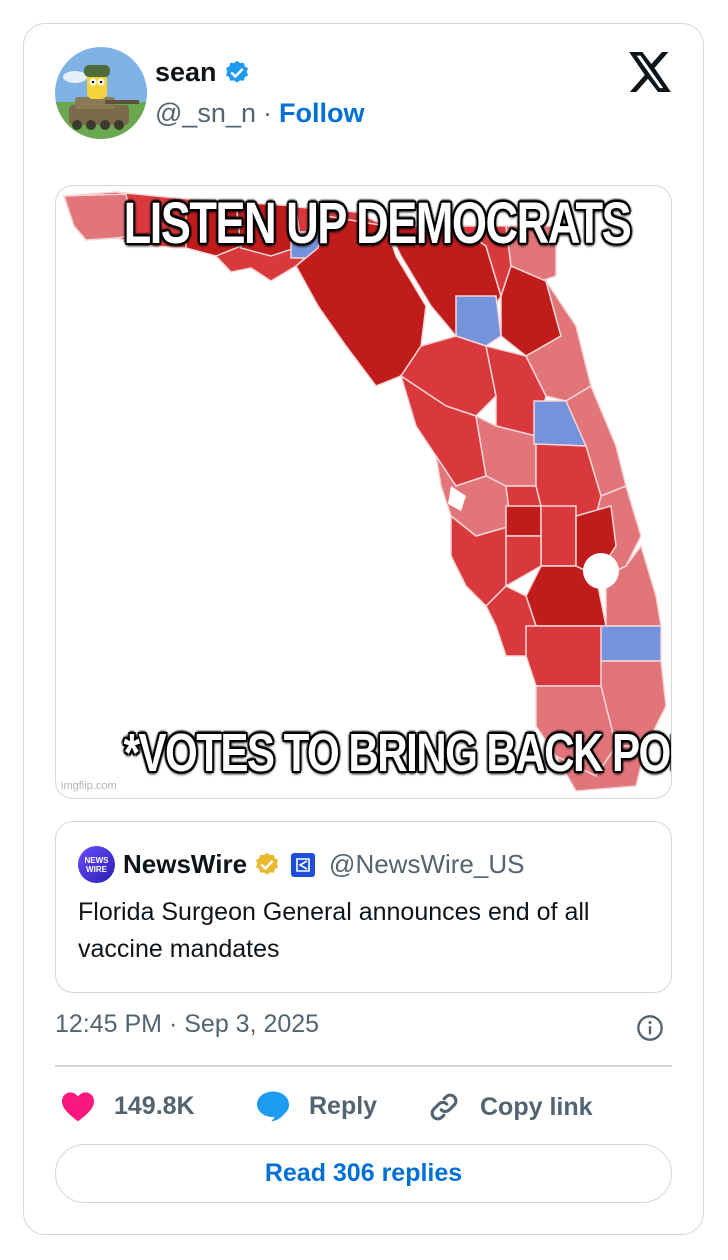 This screenshot has height=1260, width=728. I want to click on author-handle: @_sn_n, so click(205, 113).